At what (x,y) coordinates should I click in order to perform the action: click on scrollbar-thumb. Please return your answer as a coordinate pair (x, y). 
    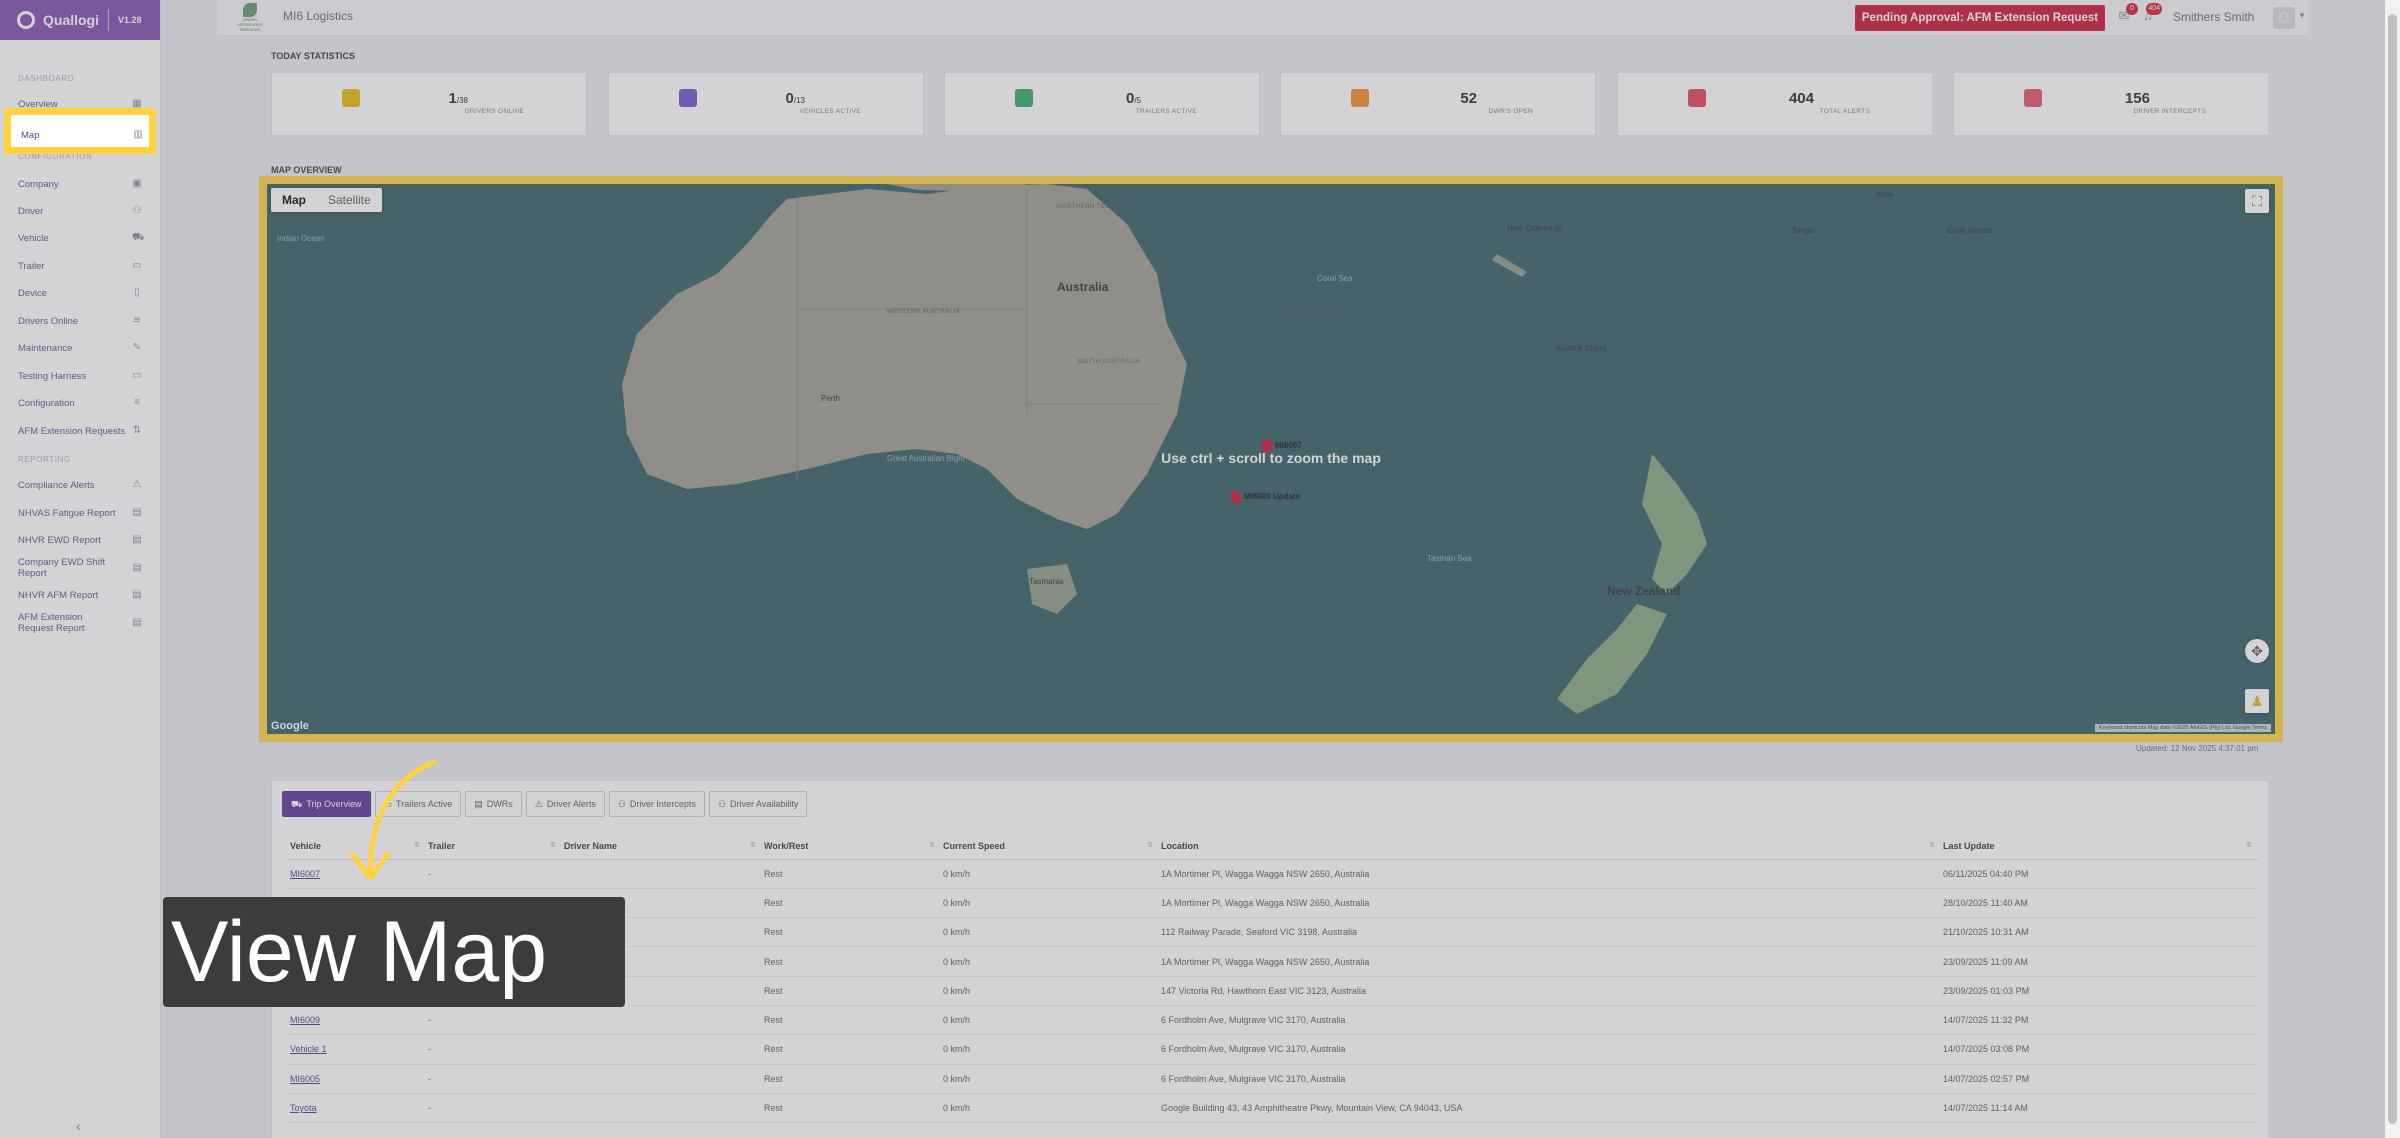
    Looking at the image, I should click on (2392, 569).